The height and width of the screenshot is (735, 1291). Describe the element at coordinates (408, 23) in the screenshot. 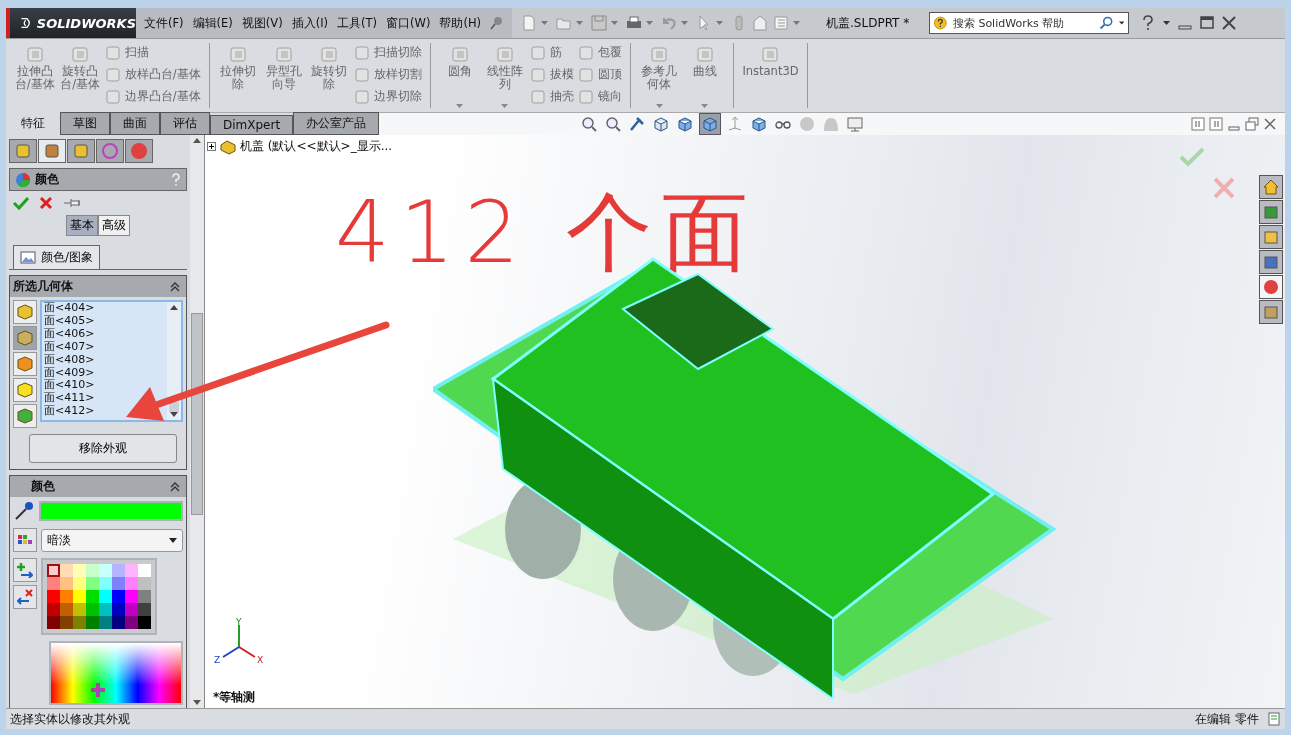

I see `menu-item: 窗口(W)` at that location.